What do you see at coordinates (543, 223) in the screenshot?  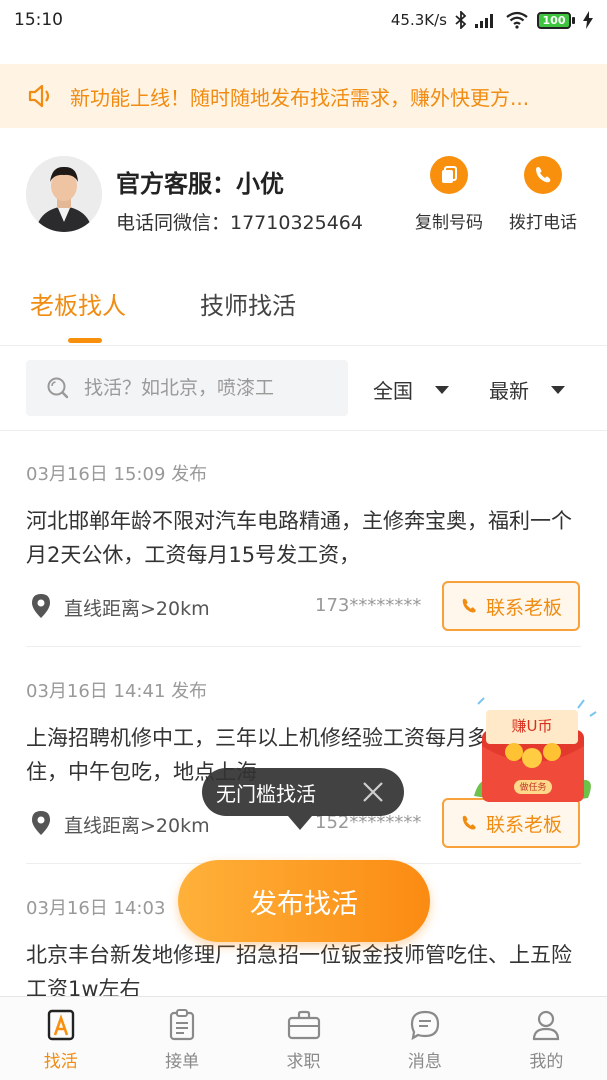 I see `call-label: 拨打电话` at bounding box center [543, 223].